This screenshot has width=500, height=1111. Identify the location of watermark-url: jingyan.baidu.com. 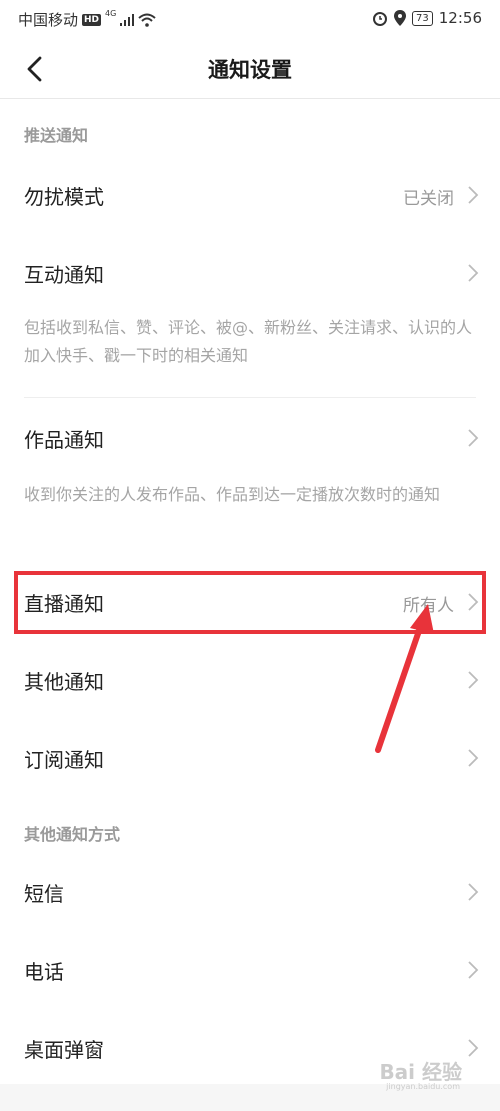
(423, 1086).